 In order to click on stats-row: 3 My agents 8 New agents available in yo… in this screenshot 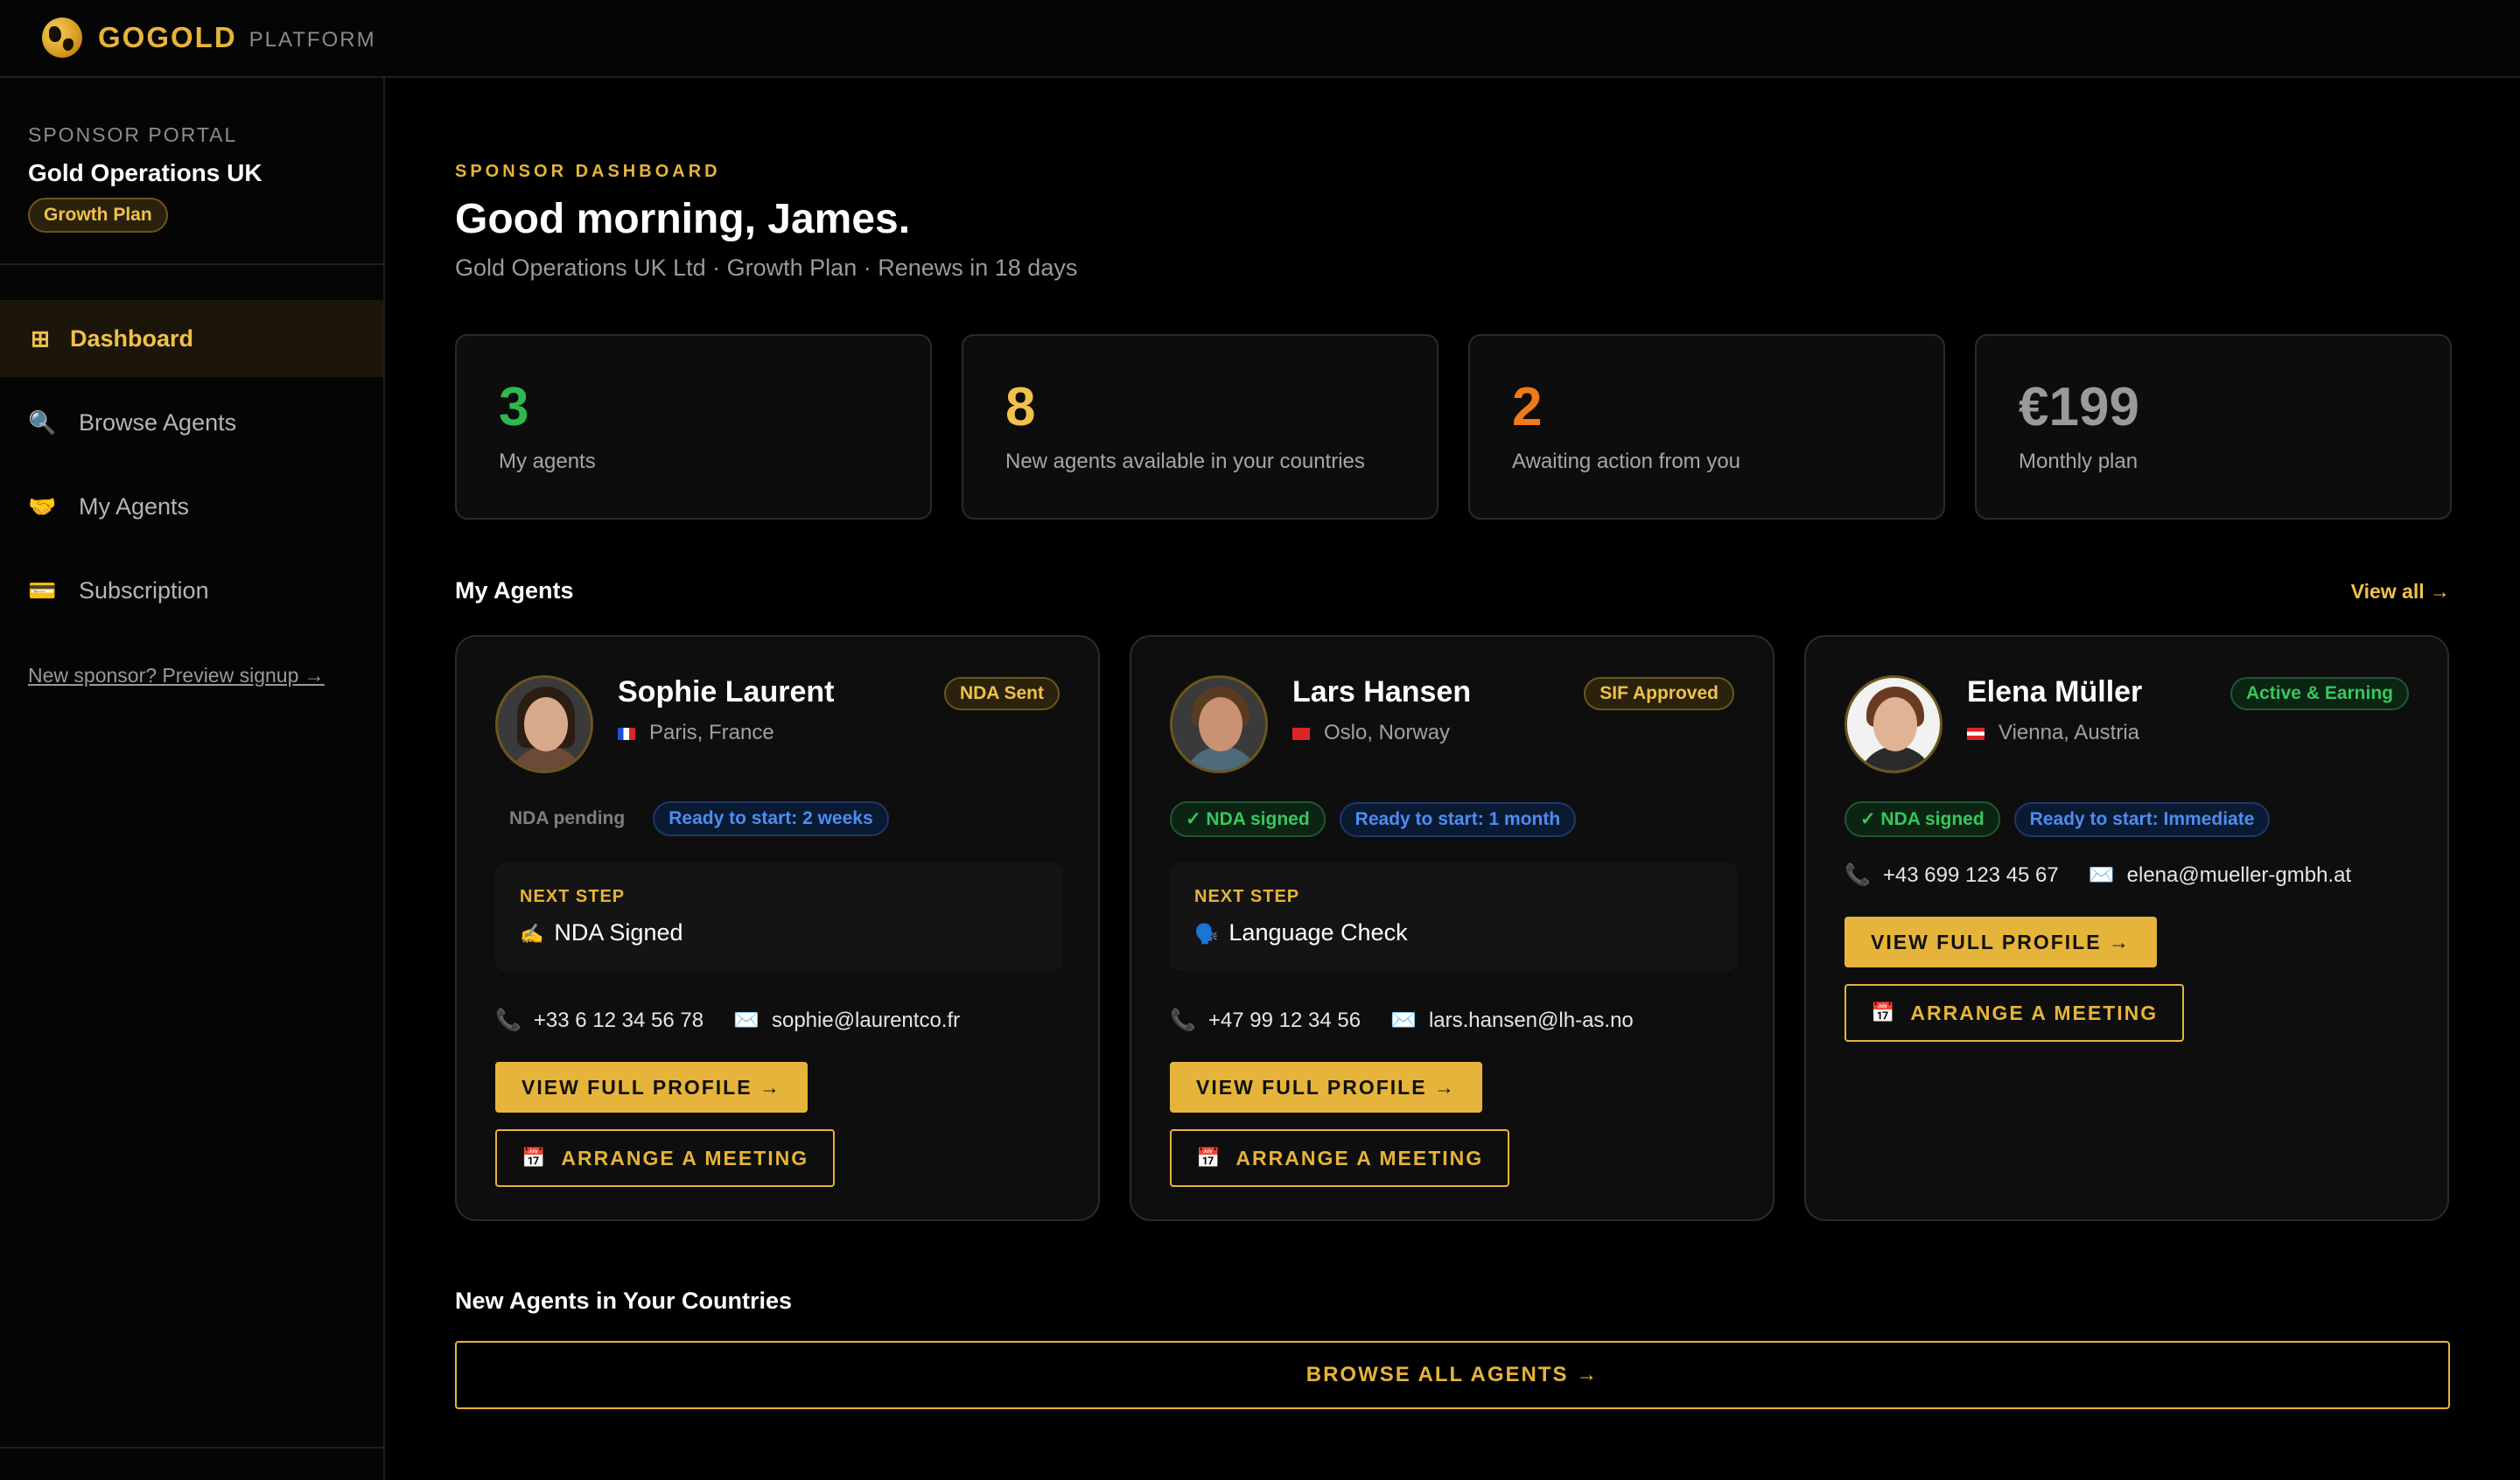, I will do `click(1453, 427)`.